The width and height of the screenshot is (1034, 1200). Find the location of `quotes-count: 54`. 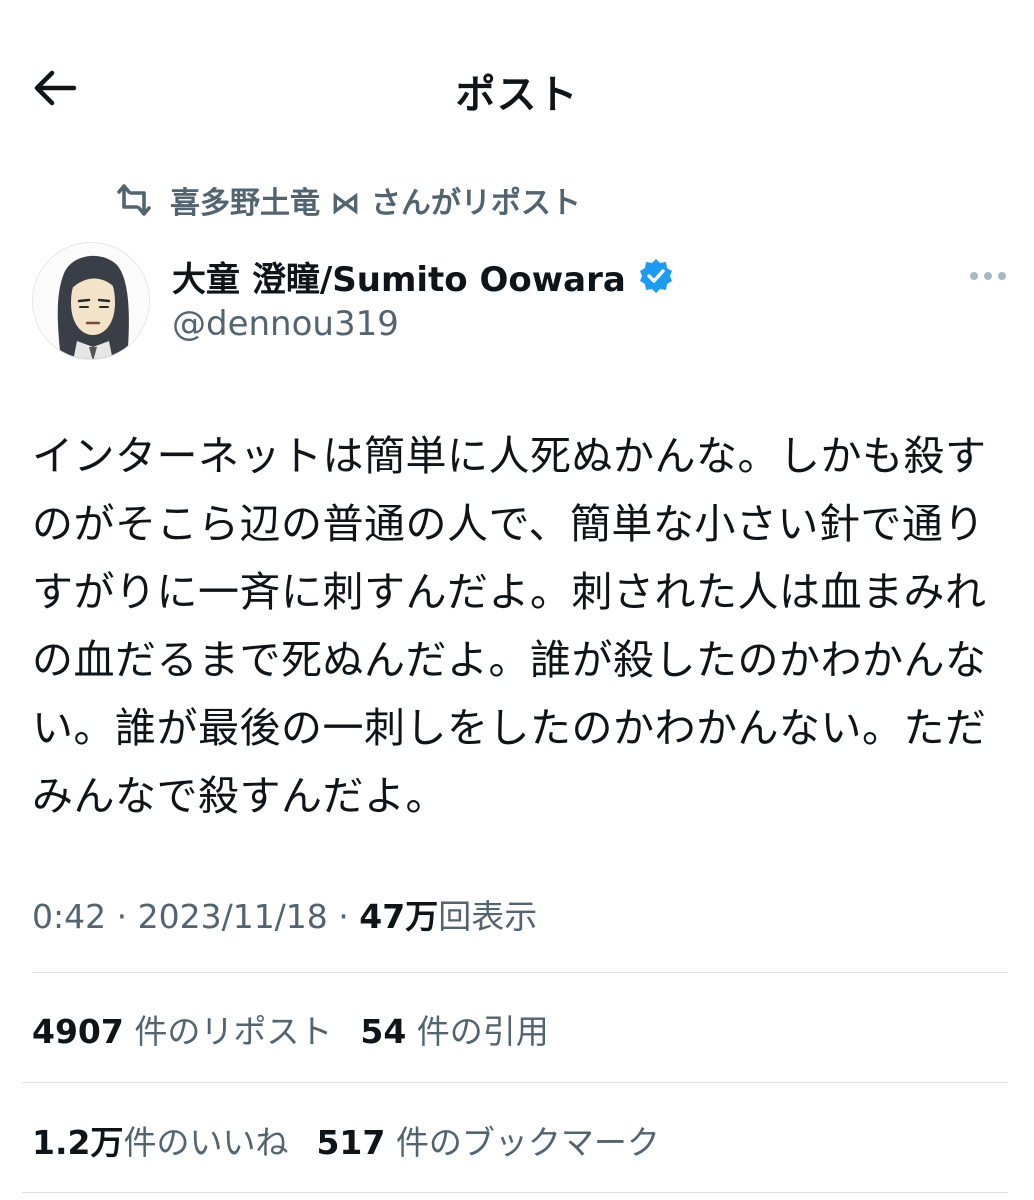

quotes-count: 54 is located at coordinates (383, 1031).